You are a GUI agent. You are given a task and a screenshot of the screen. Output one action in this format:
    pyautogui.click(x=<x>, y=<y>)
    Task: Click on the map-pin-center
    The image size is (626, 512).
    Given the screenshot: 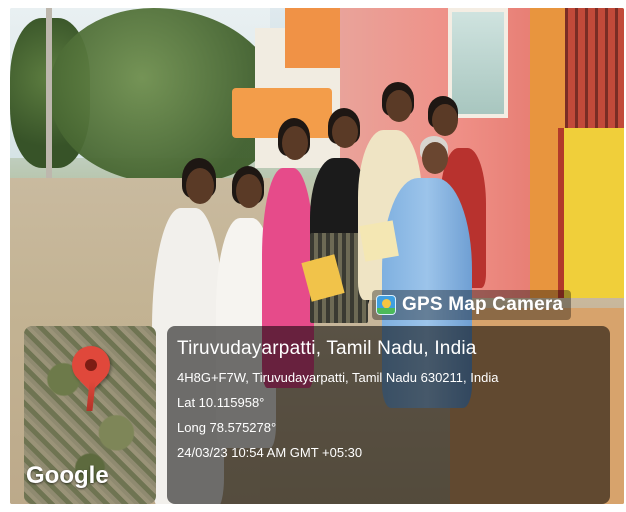 What is the action you would take?
    pyautogui.click(x=91, y=365)
    